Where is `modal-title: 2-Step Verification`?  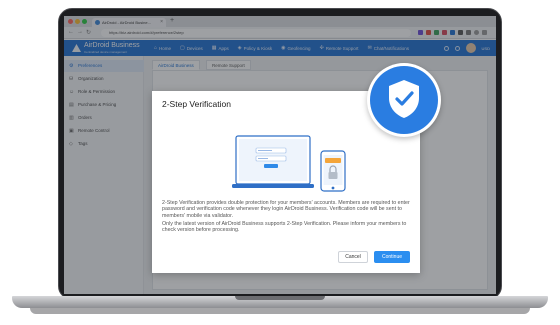 modal-title: 2-Step Verification is located at coordinates (196, 104).